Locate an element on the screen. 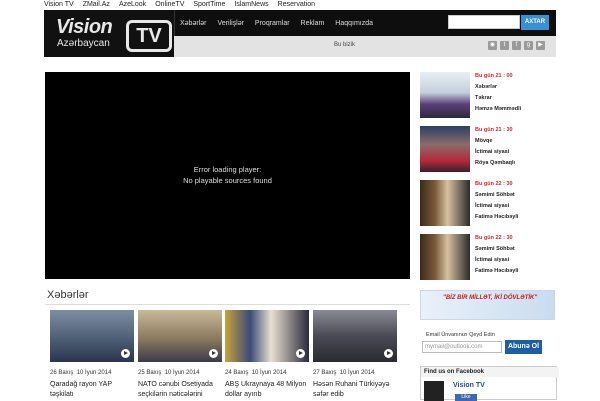 Image resolution: width=600 pixels, height=401 pixels. logo-country-text: Azərbaycan is located at coordinates (83, 43).